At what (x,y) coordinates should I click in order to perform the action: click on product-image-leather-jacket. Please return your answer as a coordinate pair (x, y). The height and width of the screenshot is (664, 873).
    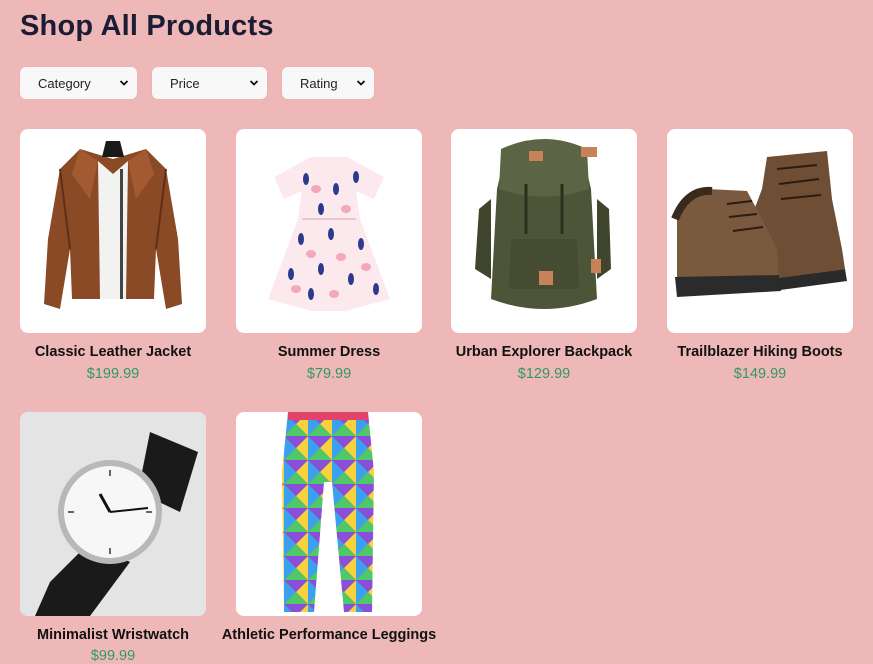
    Looking at the image, I should click on (113, 231).